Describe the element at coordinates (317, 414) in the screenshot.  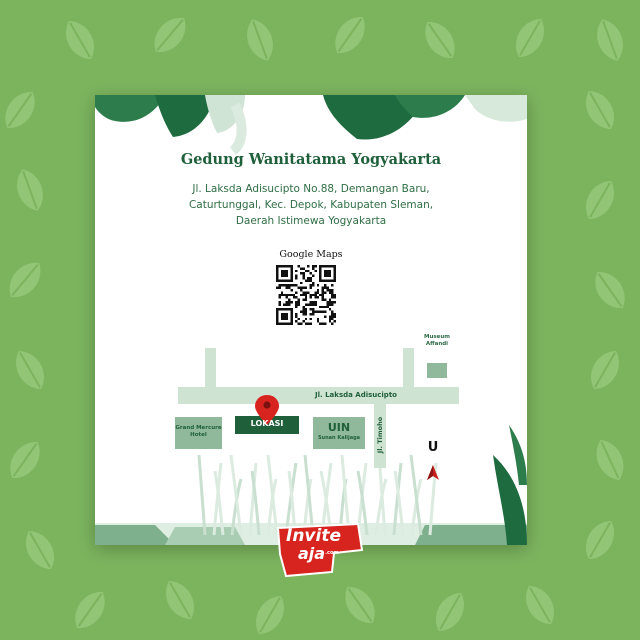
I see `location-map` at that location.